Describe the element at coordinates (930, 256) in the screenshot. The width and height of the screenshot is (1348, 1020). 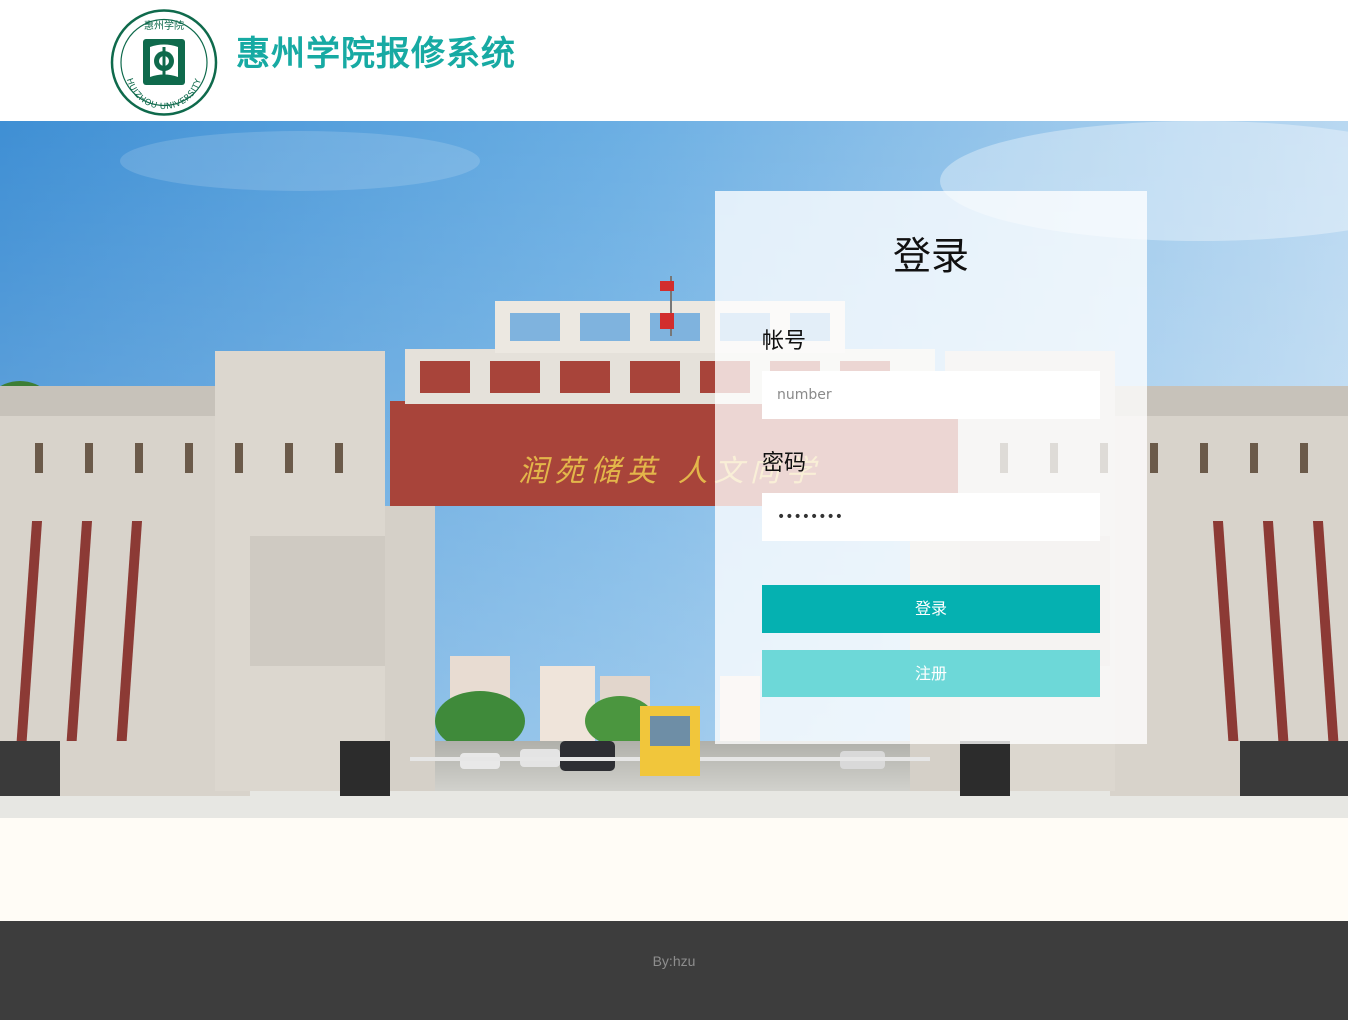
I see `login-title: 登录` at that location.